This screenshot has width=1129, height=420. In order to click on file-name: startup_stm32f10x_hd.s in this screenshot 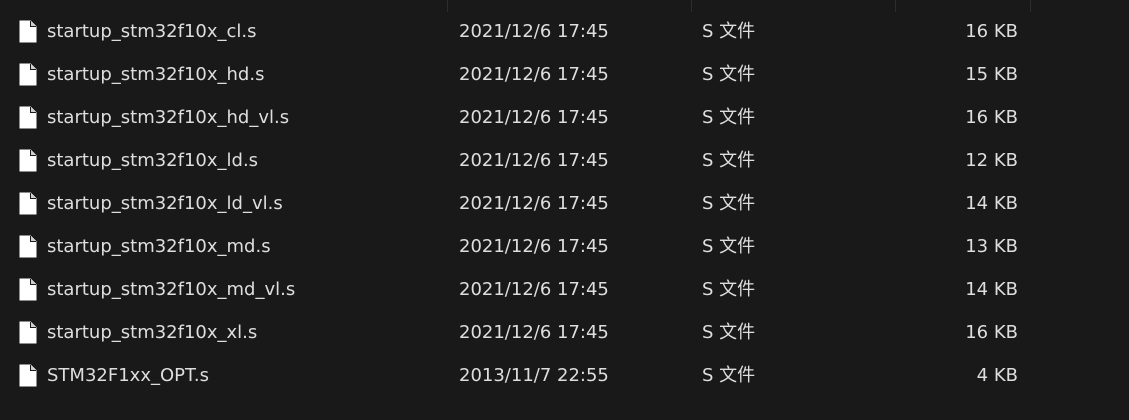, I will do `click(155, 74)`.